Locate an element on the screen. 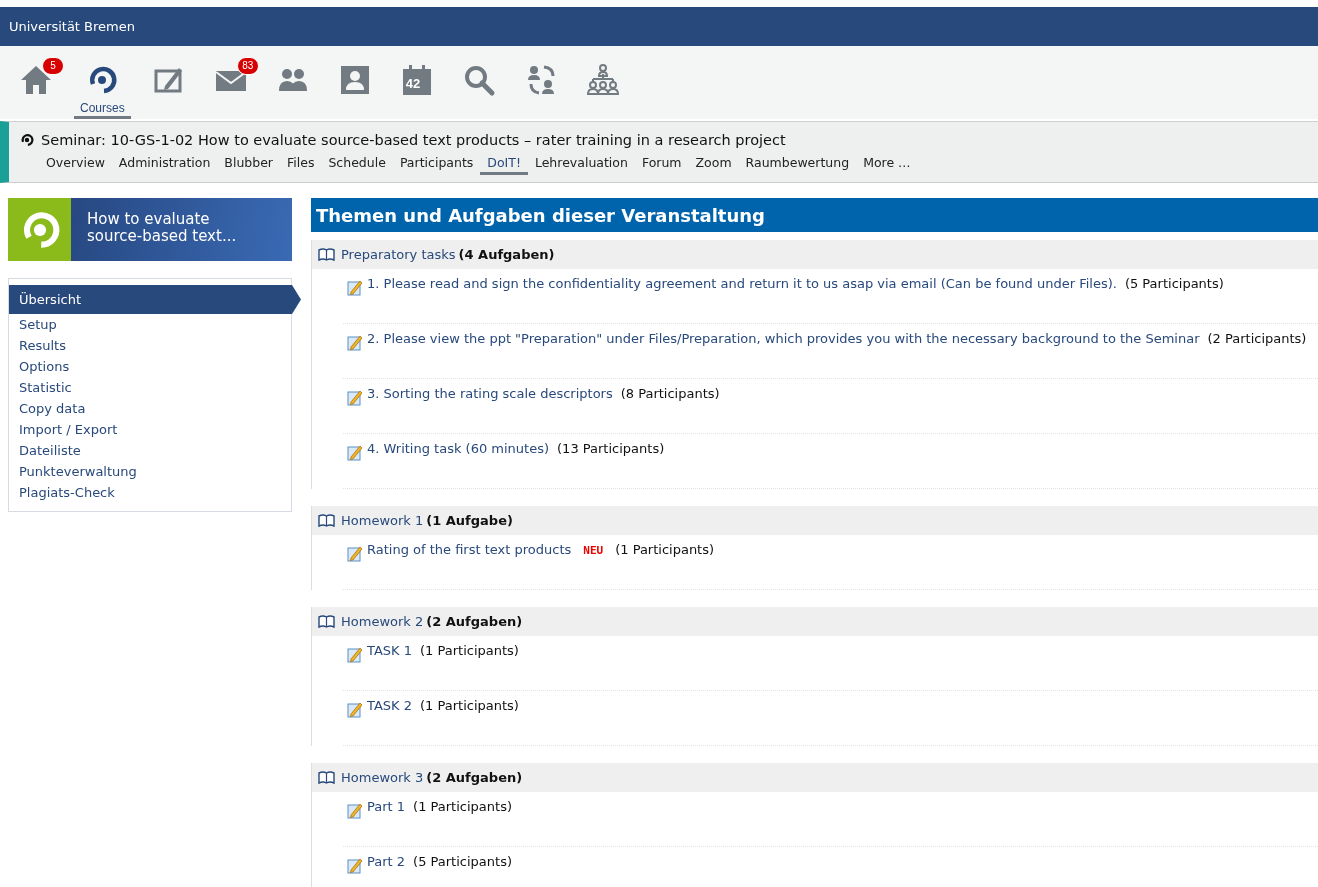 The image size is (1318, 887). course-ring-icon is located at coordinates (27, 140).